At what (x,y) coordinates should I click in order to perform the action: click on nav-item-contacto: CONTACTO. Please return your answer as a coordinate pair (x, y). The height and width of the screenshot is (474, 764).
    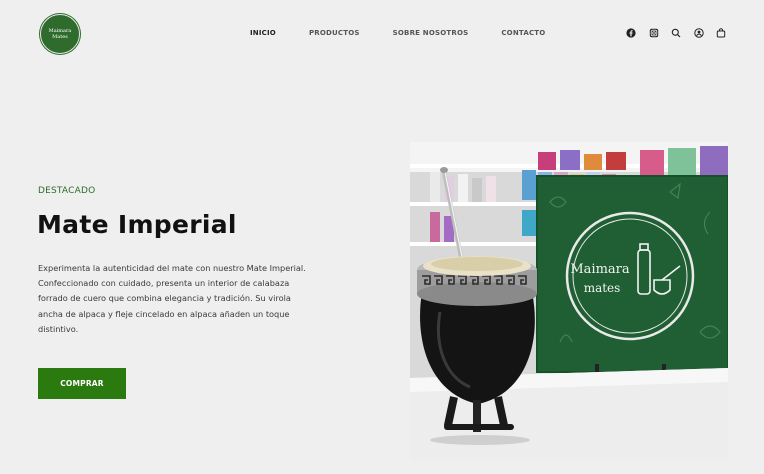
    Looking at the image, I should click on (523, 33).